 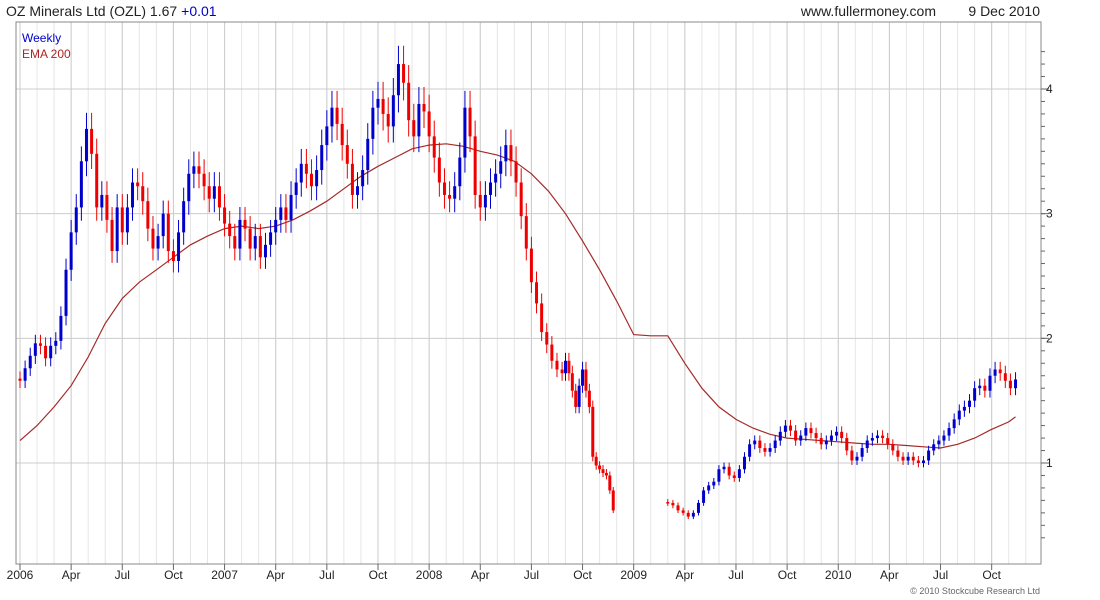 What do you see at coordinates (41, 38) in the screenshot?
I see `legend-weekly: Weekly` at bounding box center [41, 38].